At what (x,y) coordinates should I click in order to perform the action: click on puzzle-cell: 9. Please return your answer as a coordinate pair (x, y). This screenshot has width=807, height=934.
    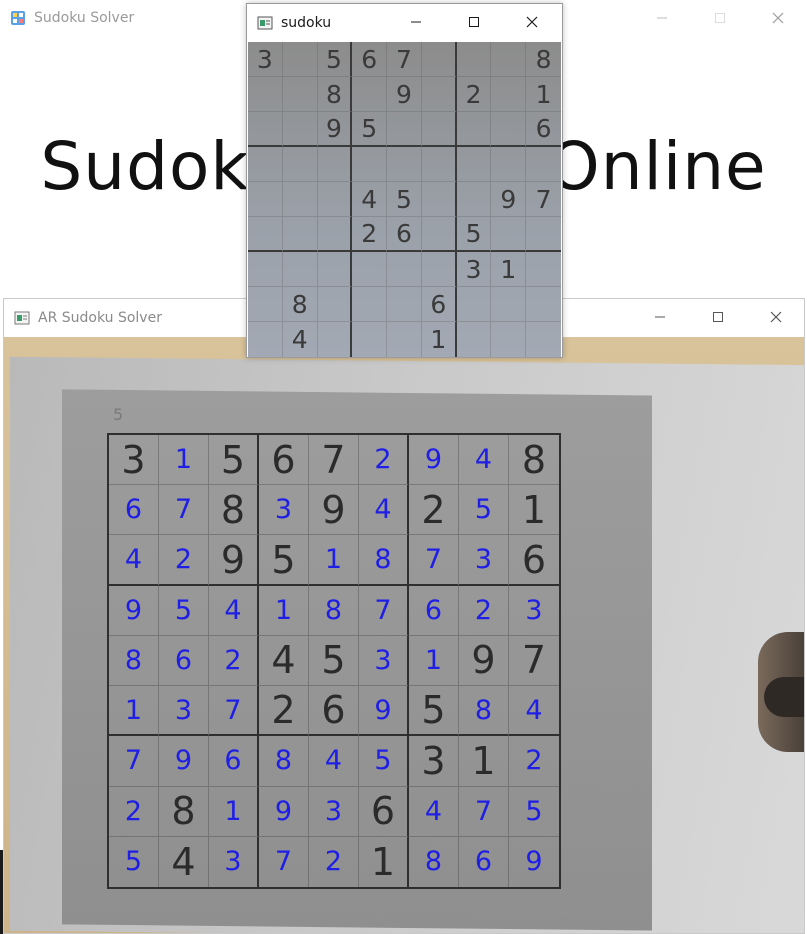
    Looking at the image, I should click on (335, 129).